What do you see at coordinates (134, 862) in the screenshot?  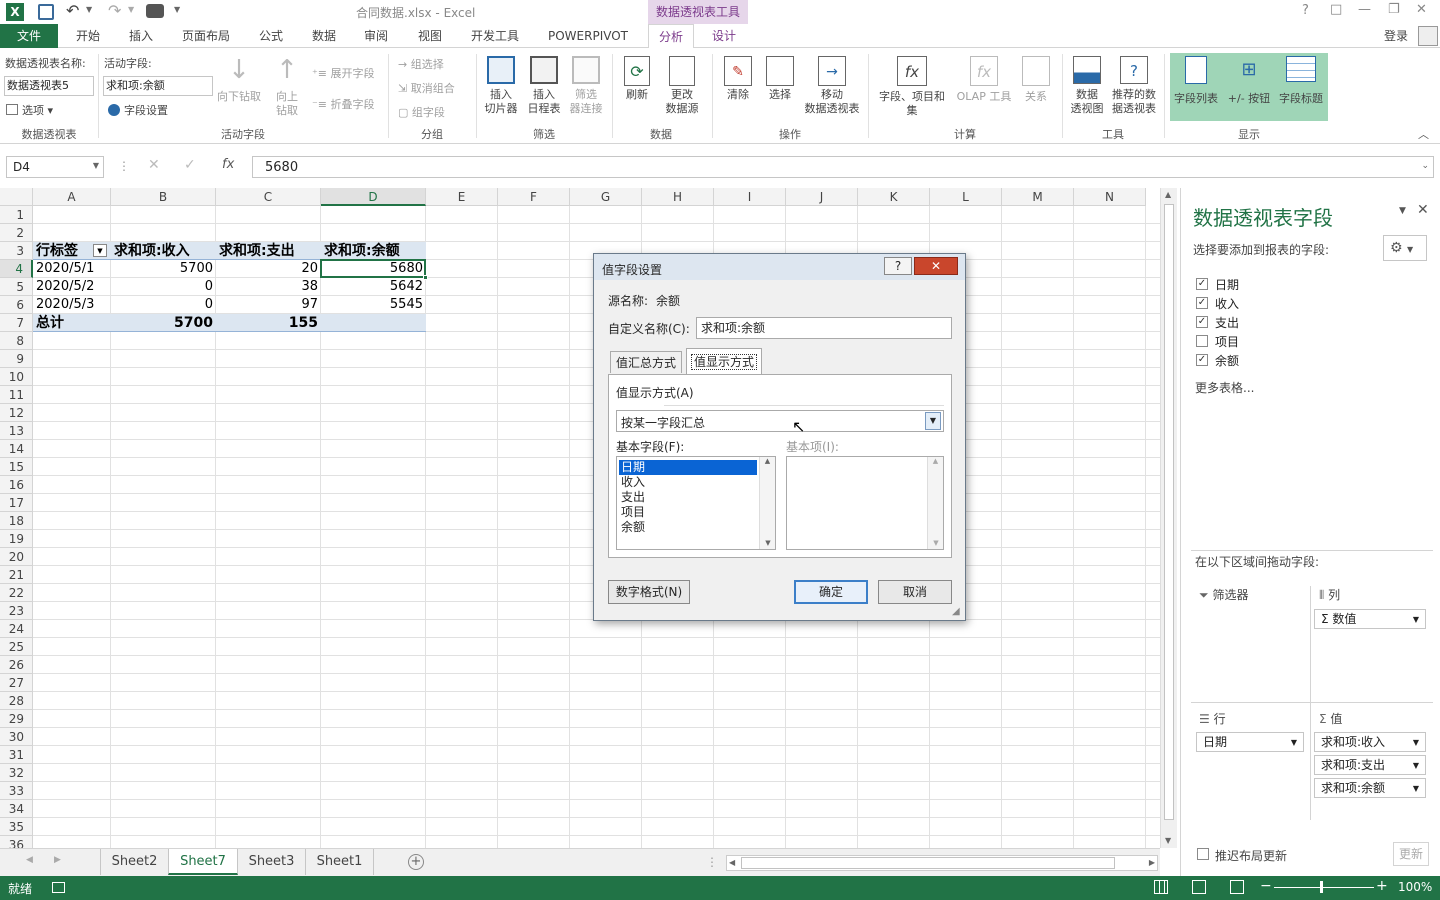 I see `sheet-tab: Sheet2` at bounding box center [134, 862].